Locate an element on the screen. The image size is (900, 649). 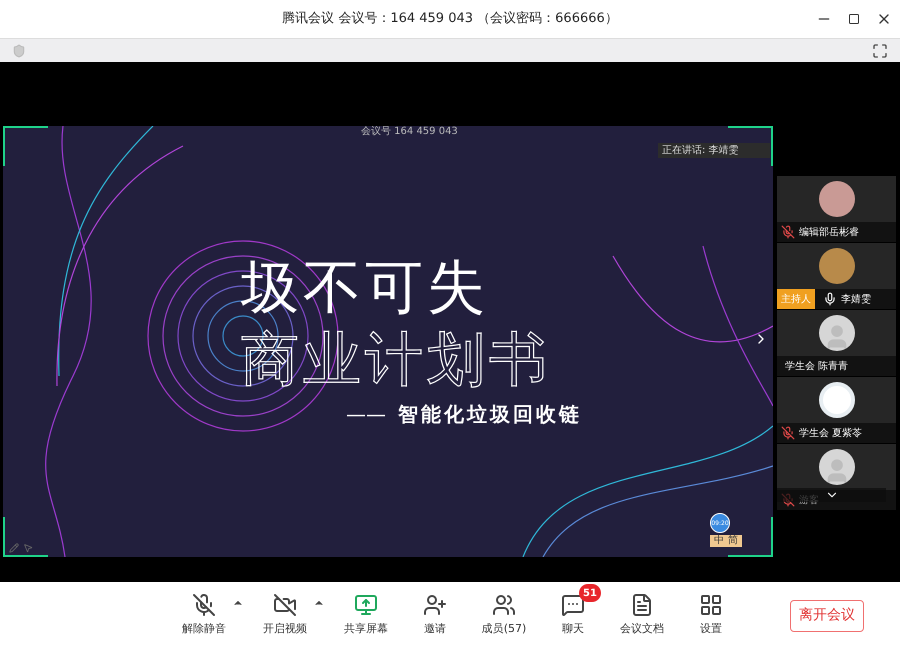
pen-icon is located at coordinates (14, 548).